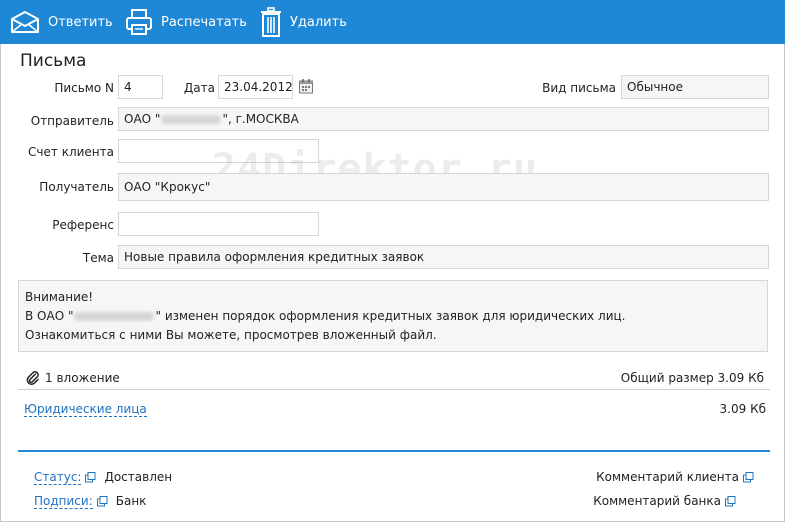 The width and height of the screenshot is (785, 522). What do you see at coordinates (394, 378) in the screenshot?
I see `attachments-header: 1 вложение Общий размер 3.09 Кб` at bounding box center [394, 378].